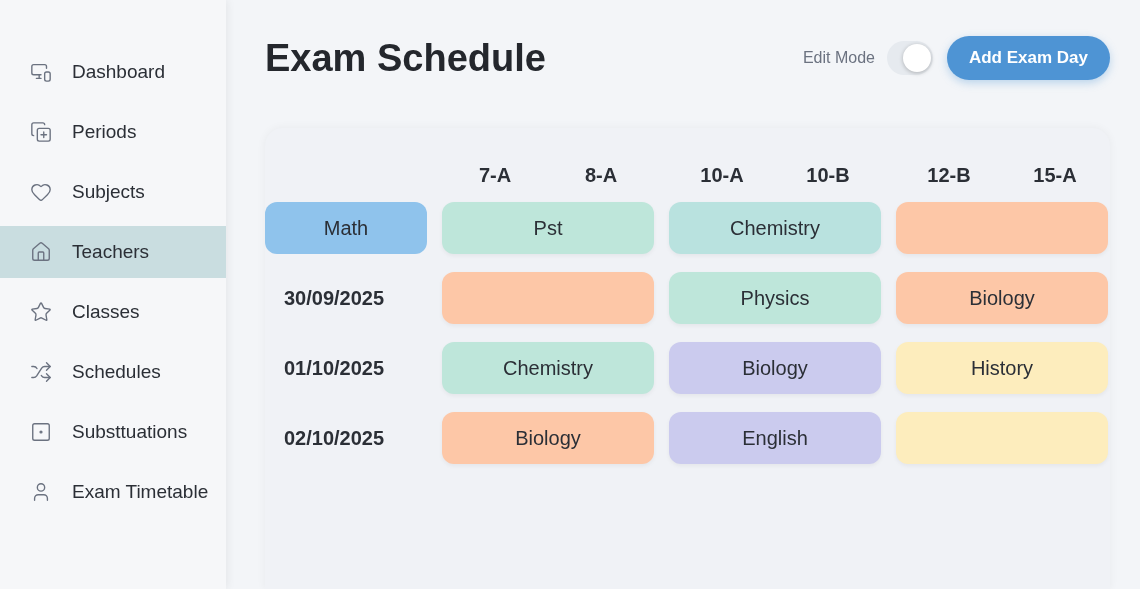  I want to click on shuffle-icon, so click(41, 372).